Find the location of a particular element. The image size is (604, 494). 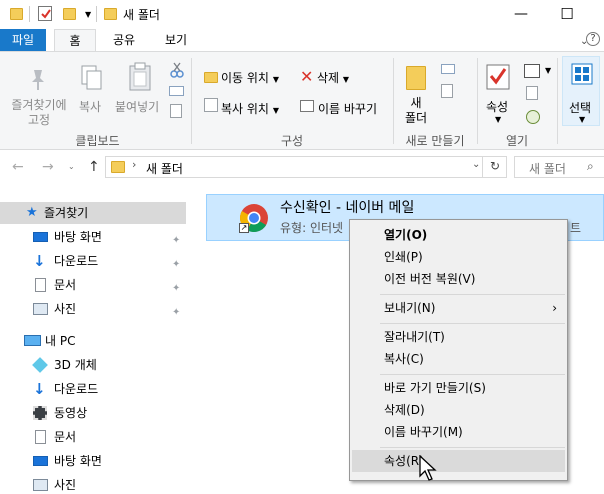

cut-icon is located at coordinates (177, 71).